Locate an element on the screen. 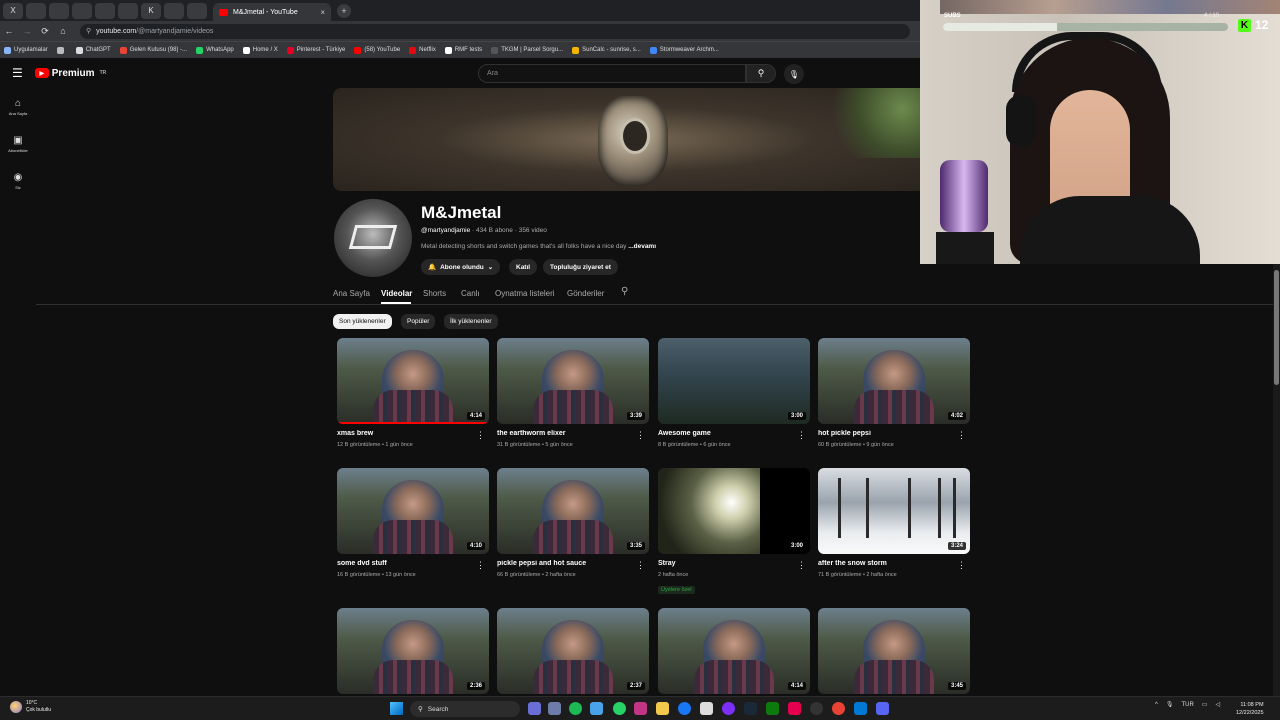 This screenshot has width=1280, height=720. bookmark-item: RMF tests is located at coordinates (463, 50).